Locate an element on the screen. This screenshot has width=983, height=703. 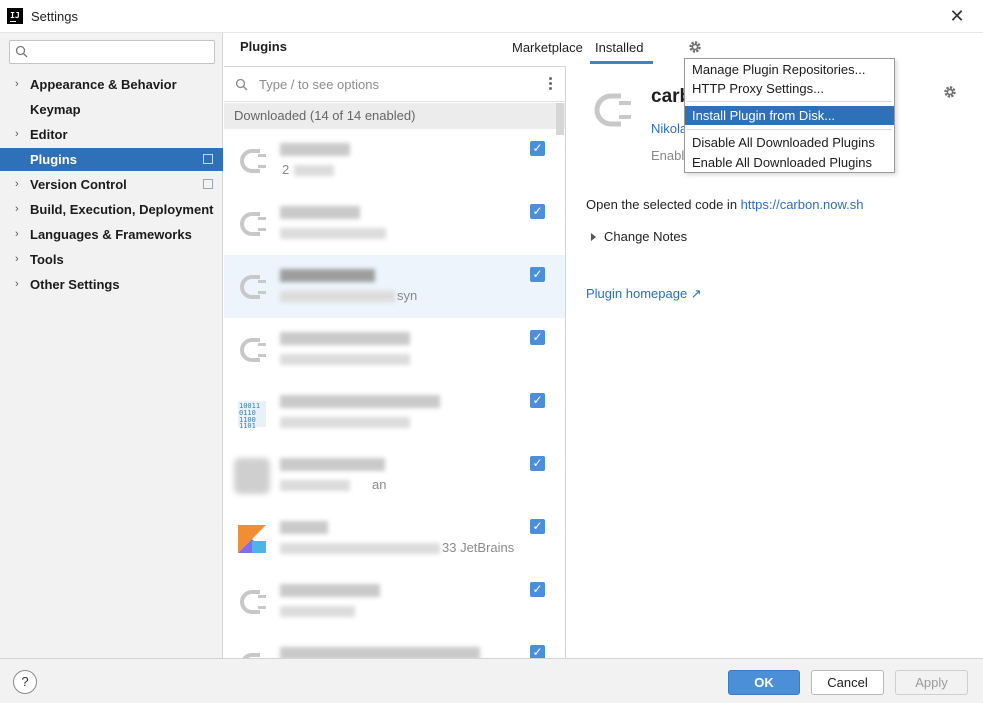
tab-installed: Installed is located at coordinates (619, 47).